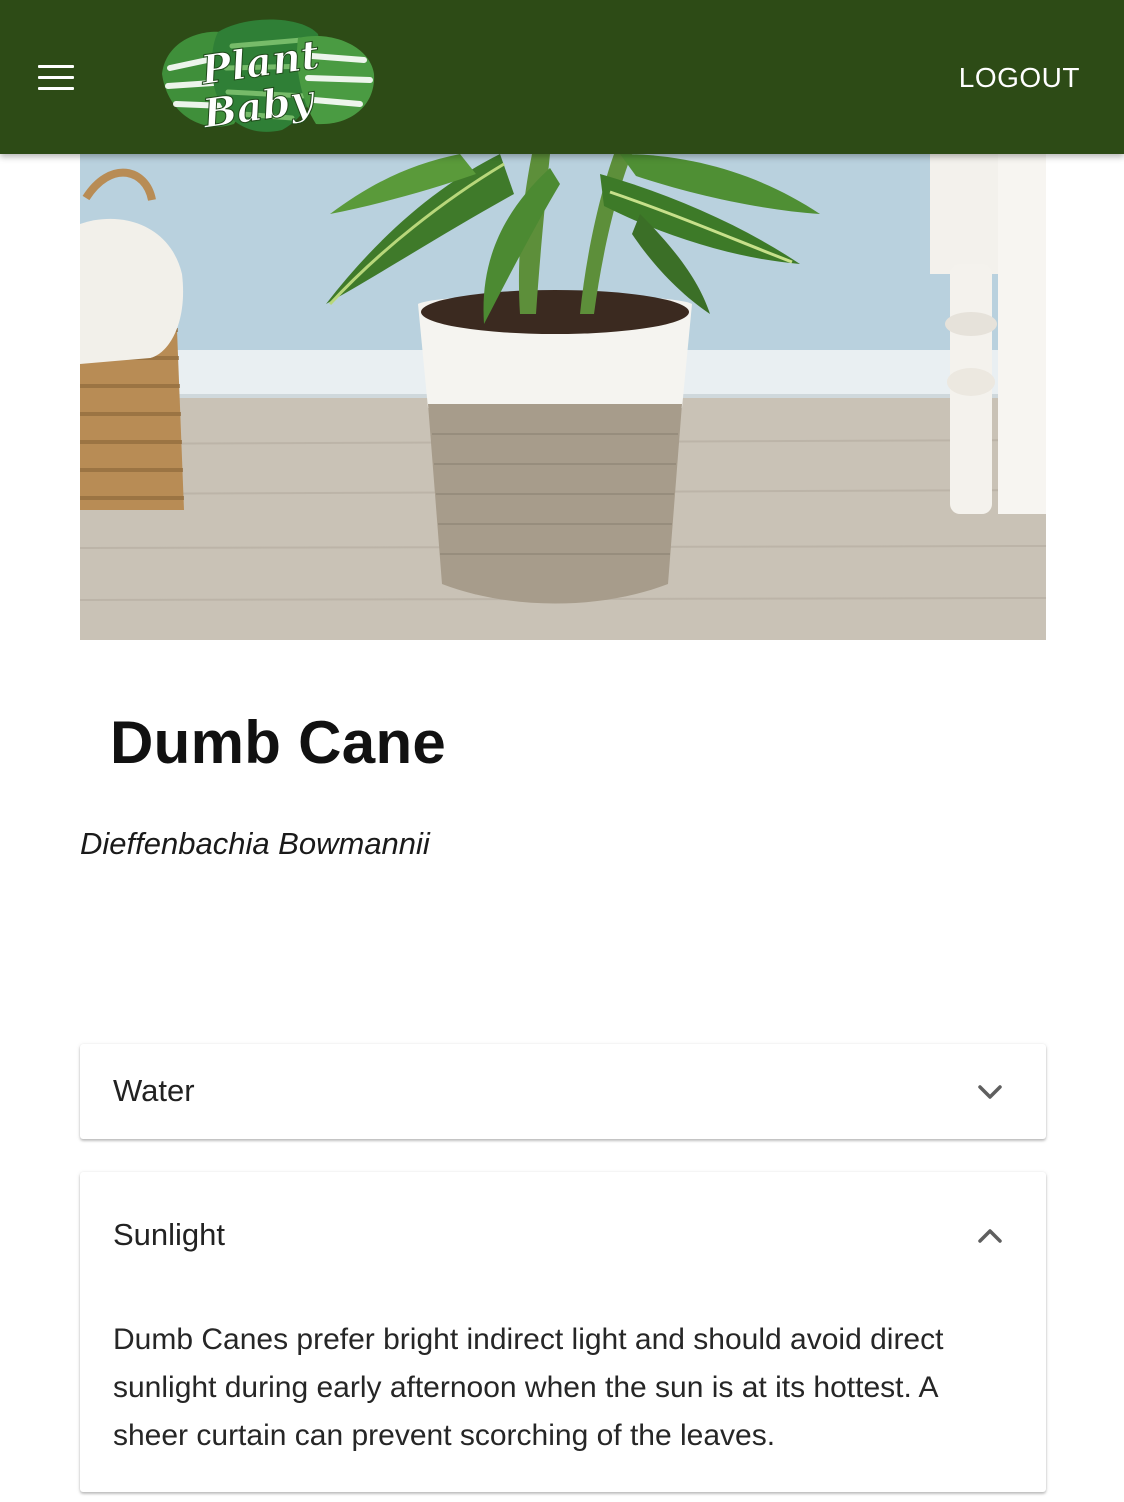 The height and width of the screenshot is (1502, 1124). What do you see at coordinates (1019, 78) in the screenshot?
I see `logout-button: LOGOUT` at bounding box center [1019, 78].